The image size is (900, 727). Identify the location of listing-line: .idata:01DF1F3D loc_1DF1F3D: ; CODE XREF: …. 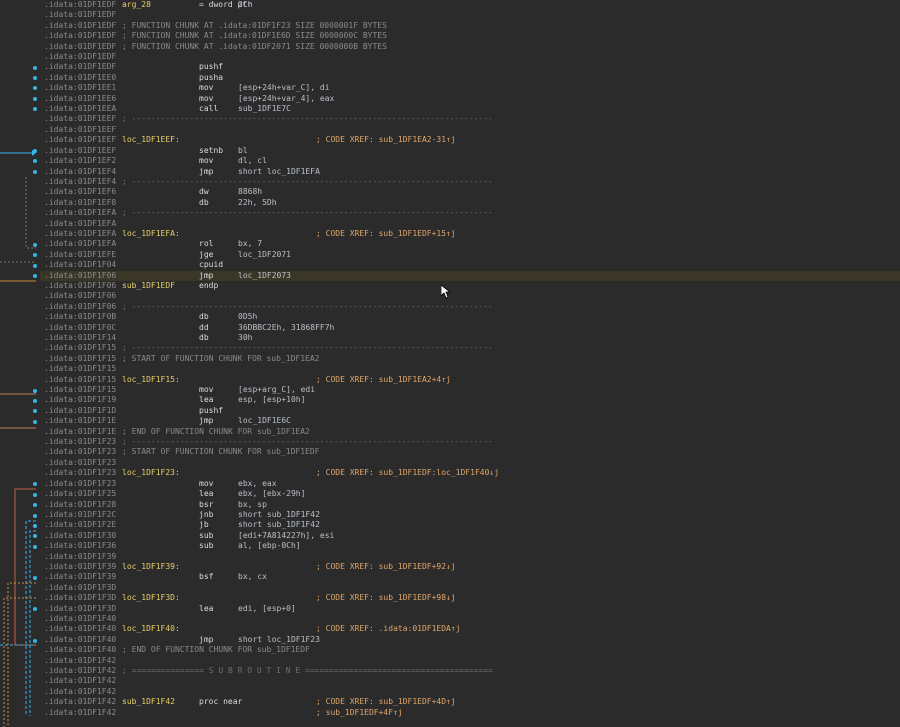
(470, 598).